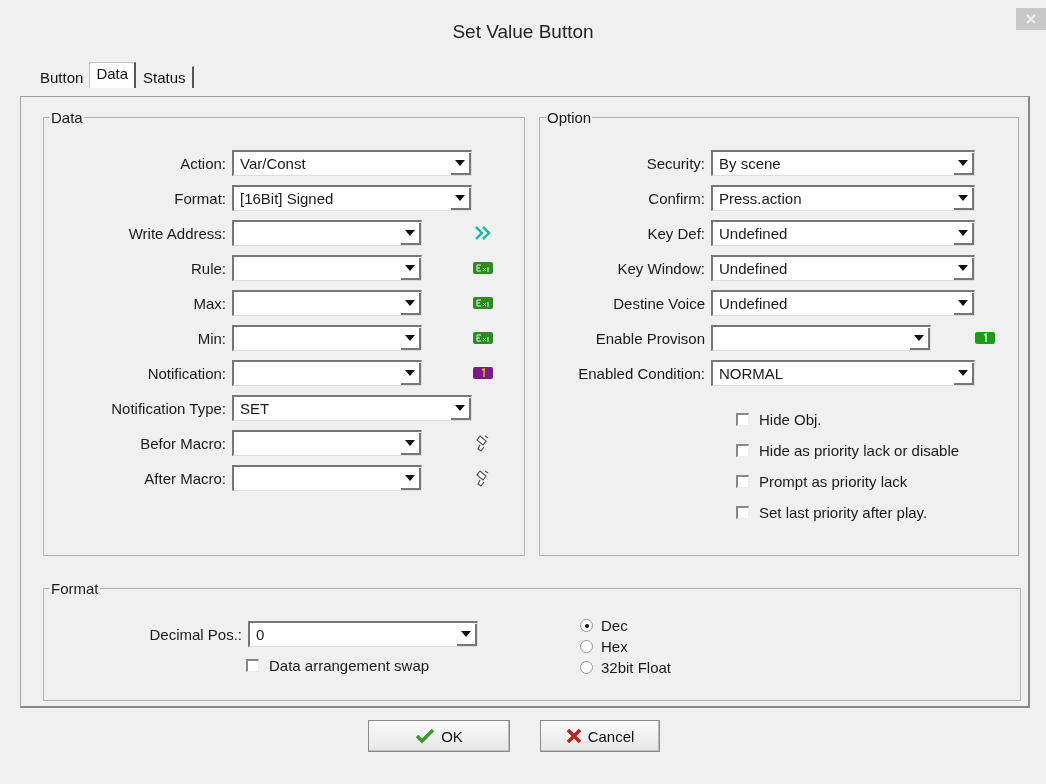 The width and height of the screenshot is (1046, 784). Describe the element at coordinates (439, 736) in the screenshot. I see `ok-button: OK` at that location.